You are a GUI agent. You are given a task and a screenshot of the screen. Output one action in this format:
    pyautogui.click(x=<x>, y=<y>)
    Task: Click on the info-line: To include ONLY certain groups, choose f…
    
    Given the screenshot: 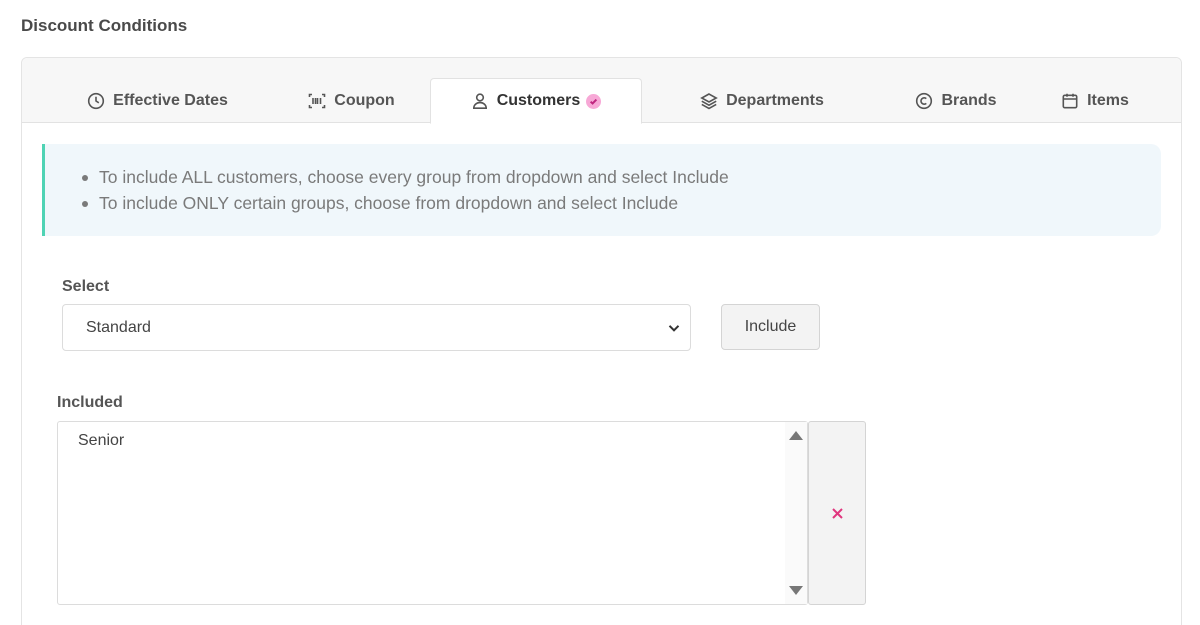 What is the action you would take?
    pyautogui.click(x=405, y=203)
    